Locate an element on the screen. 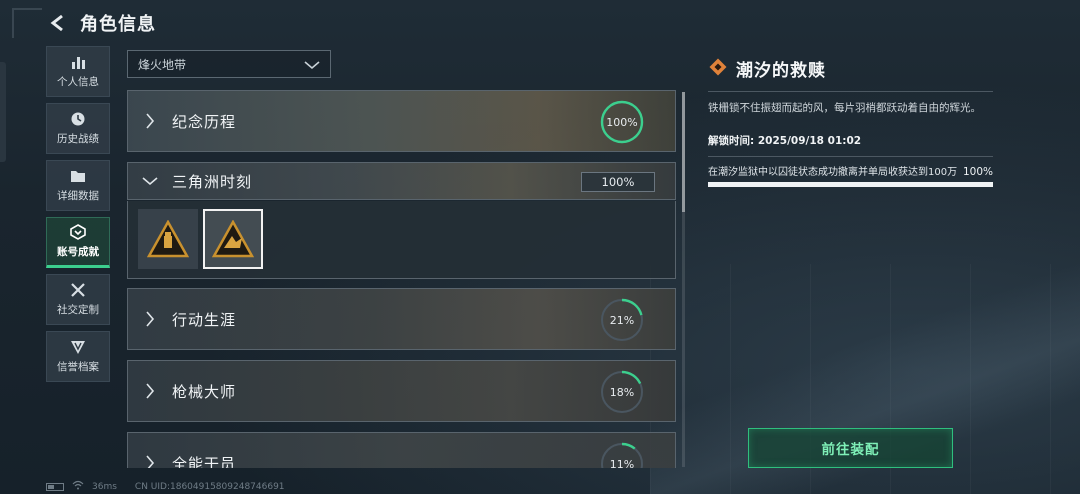  go-equip-button: 前往装配 is located at coordinates (850, 448).